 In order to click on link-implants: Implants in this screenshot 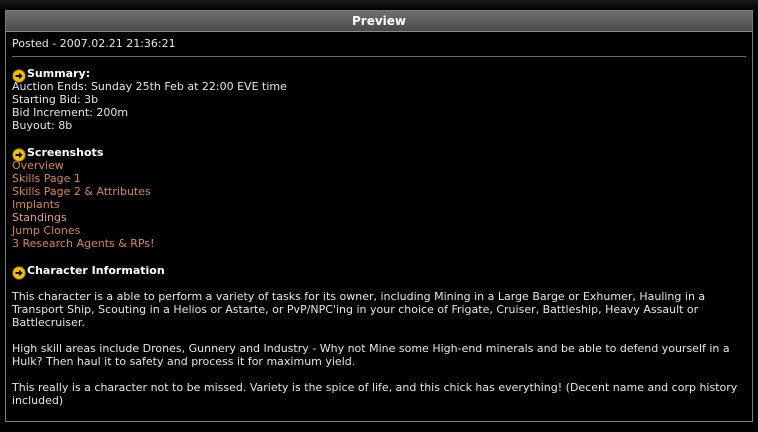, I will do `click(379, 204)`.